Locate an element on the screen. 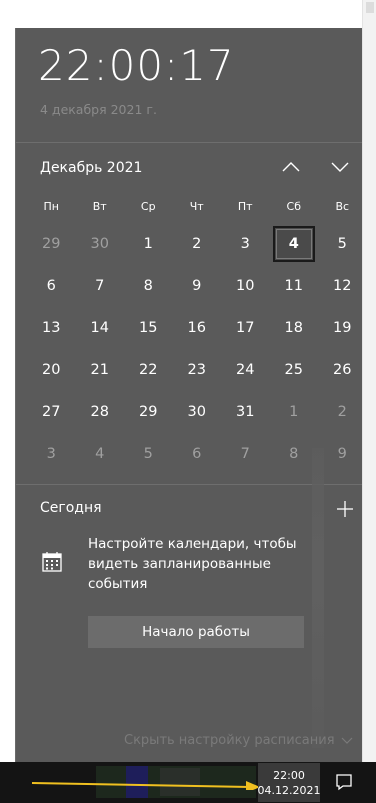  previous-month-button is located at coordinates (291, 167).